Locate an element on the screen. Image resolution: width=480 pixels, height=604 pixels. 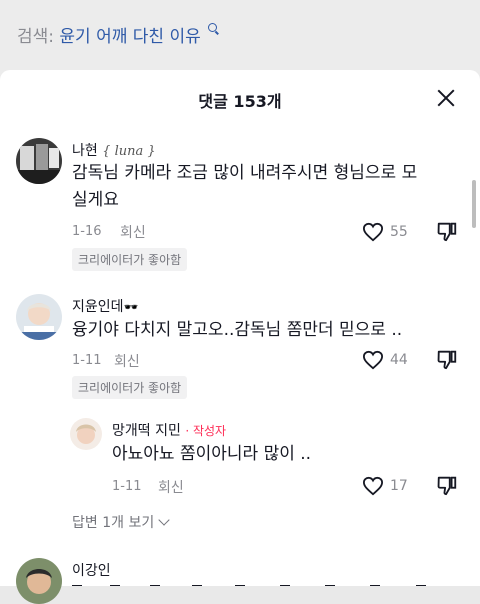
reply-text: 아뇨아뇨 쫌이아니라 많이 .. is located at coordinates (212, 454).